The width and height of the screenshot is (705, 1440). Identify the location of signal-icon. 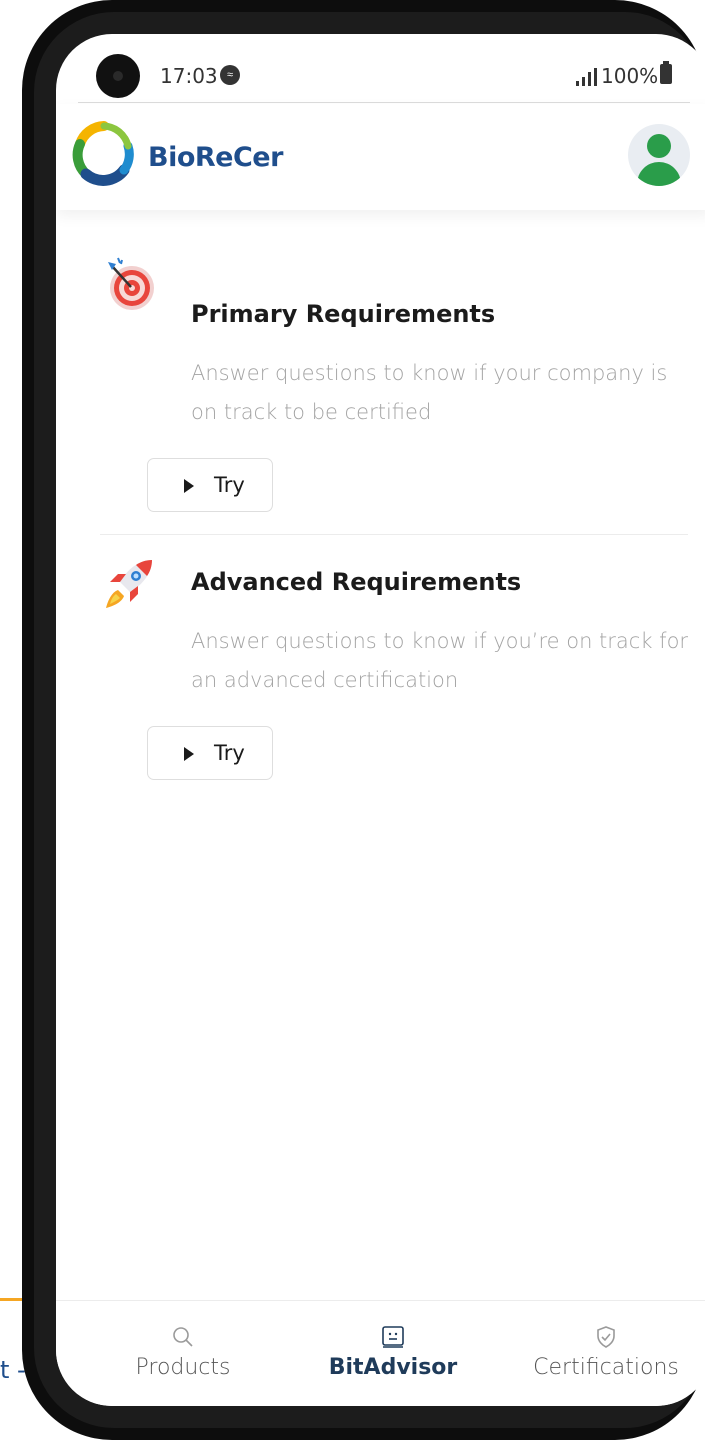
(586, 77).